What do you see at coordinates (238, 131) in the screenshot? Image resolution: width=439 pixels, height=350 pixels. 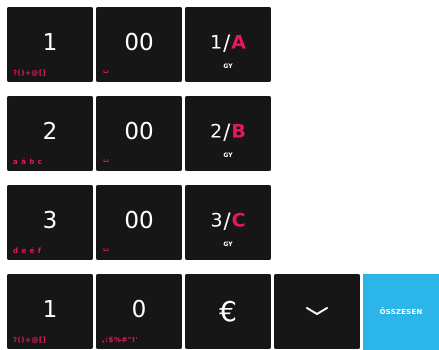 I see `fn-letter: B` at bounding box center [238, 131].